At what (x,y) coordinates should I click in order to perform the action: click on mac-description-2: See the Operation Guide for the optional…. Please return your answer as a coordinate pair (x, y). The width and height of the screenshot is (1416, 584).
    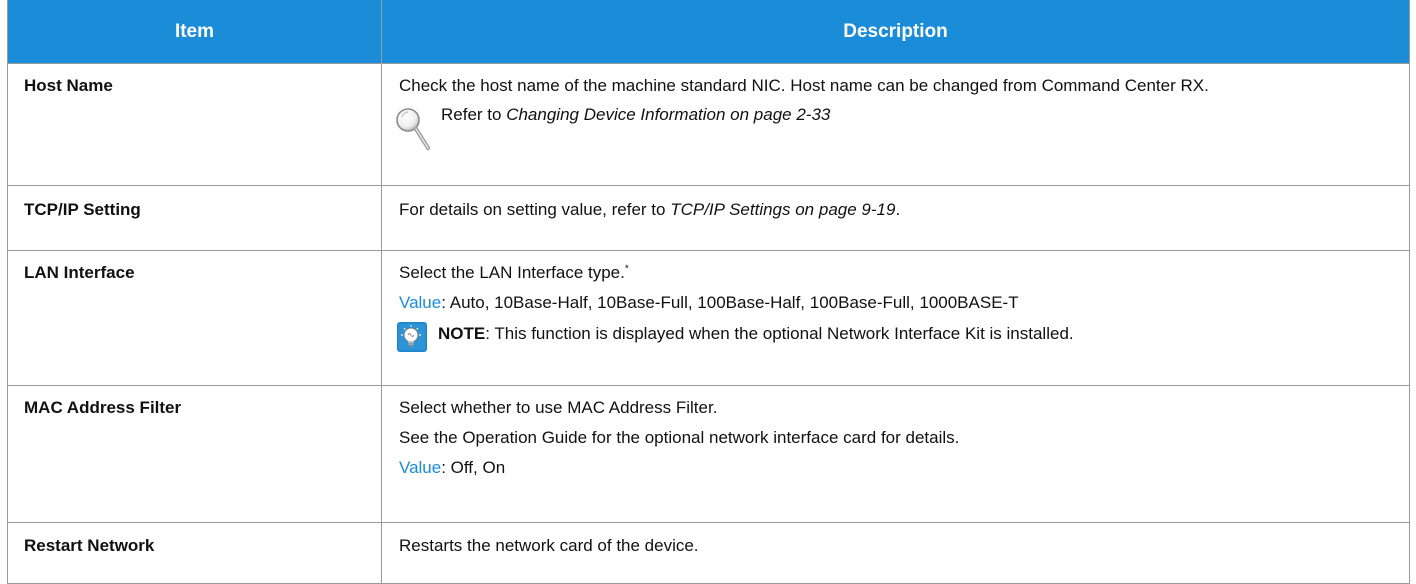
    Looking at the image, I should click on (679, 437).